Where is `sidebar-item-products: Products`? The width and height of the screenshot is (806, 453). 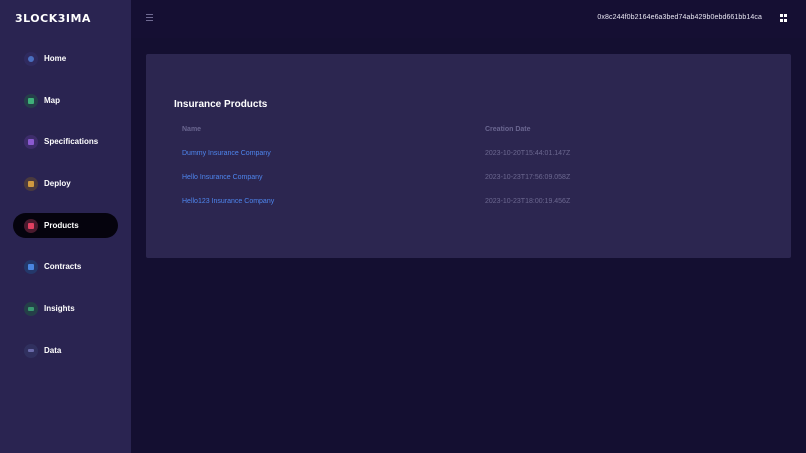 sidebar-item-products: Products is located at coordinates (65, 225).